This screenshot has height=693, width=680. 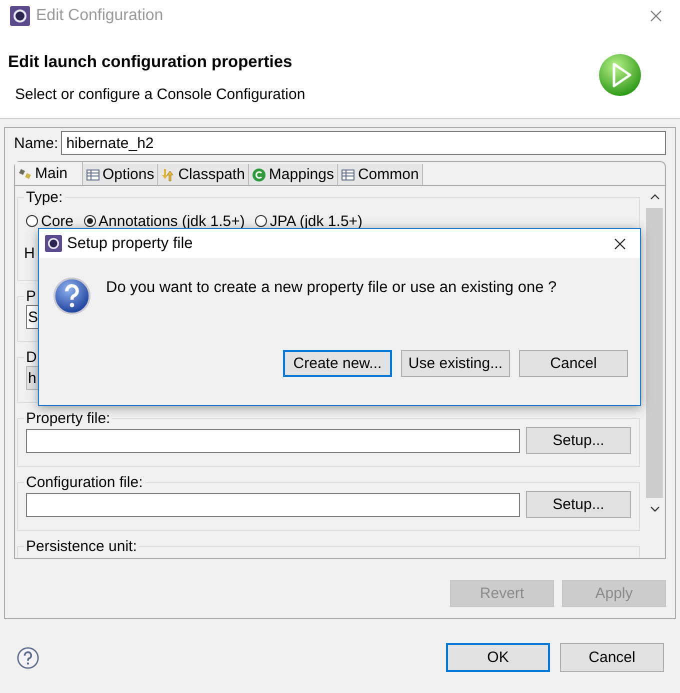 What do you see at coordinates (68, 418) in the screenshot?
I see `group-label: Property file:` at bounding box center [68, 418].